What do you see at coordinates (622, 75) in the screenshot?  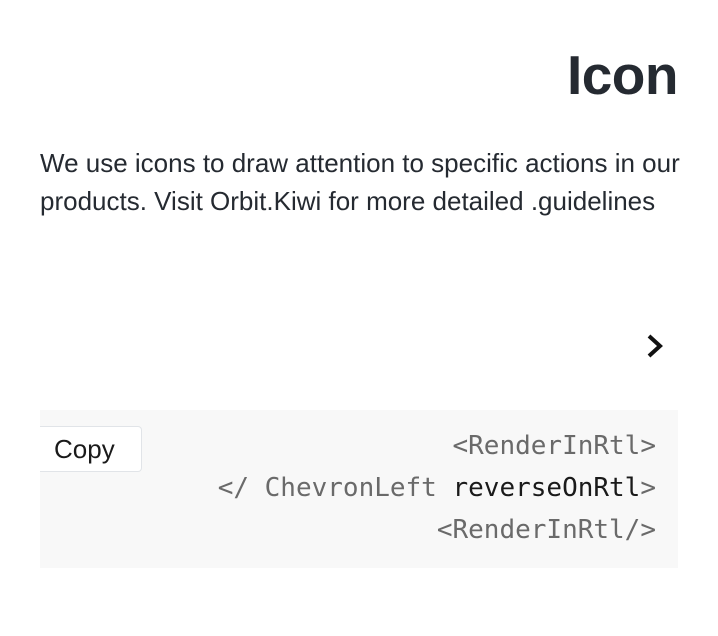 I see `page-title: Icon` at bounding box center [622, 75].